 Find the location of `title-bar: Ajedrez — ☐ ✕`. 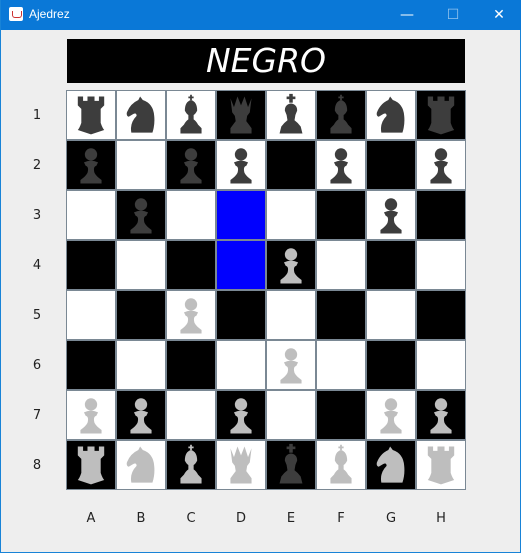

title-bar: Ajedrez — ☐ ✕ is located at coordinates (261, 15).